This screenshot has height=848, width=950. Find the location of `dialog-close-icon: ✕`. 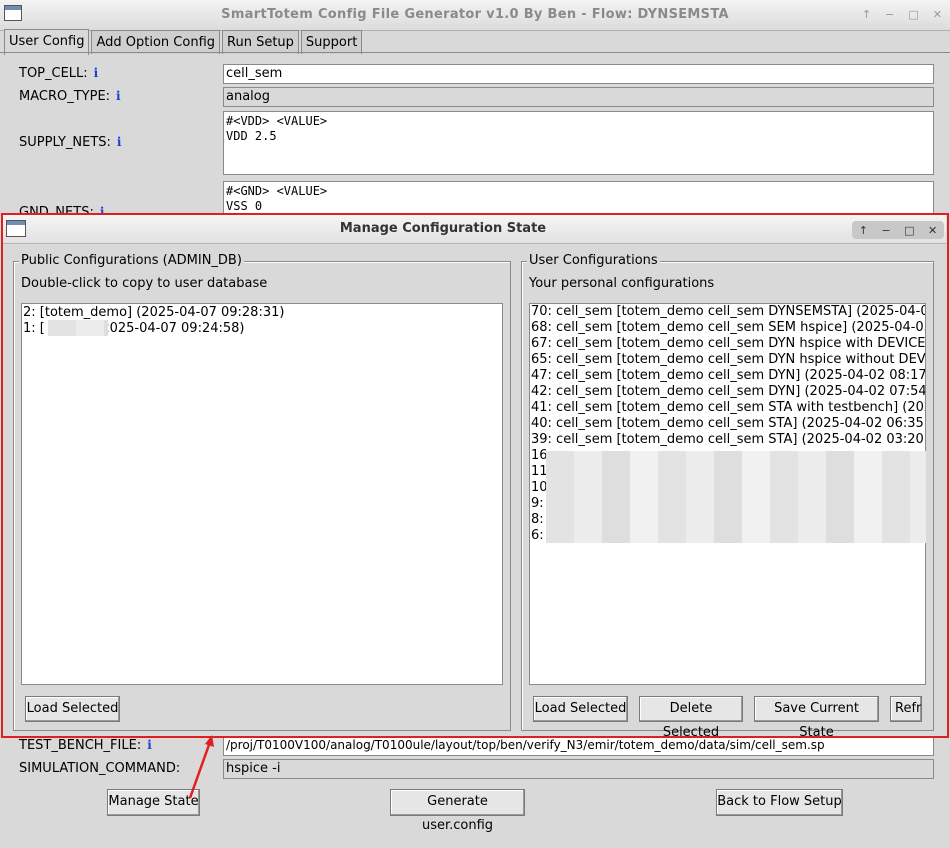

dialog-close-icon: ✕ is located at coordinates (932, 230).